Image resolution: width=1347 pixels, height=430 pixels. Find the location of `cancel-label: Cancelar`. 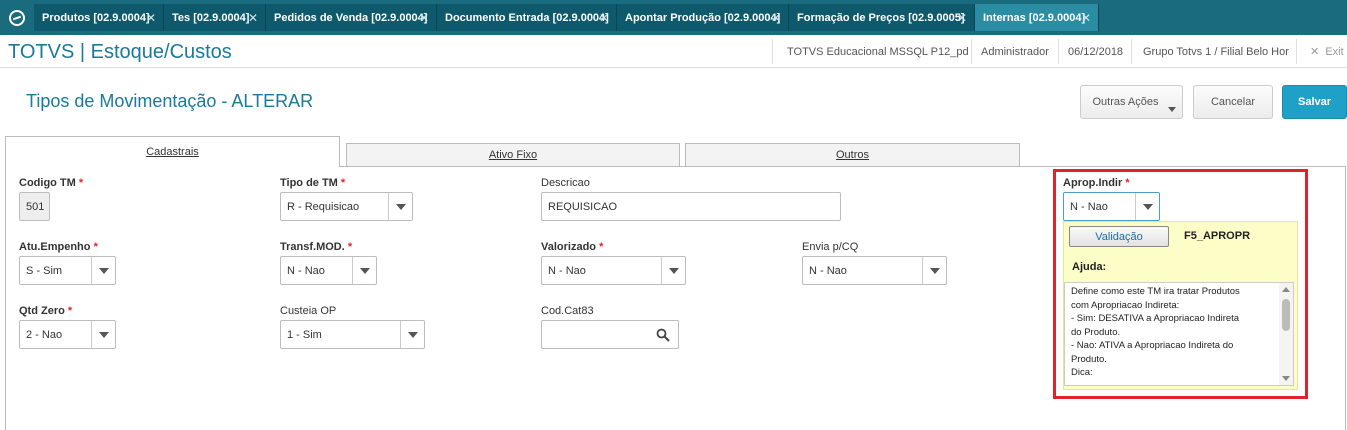

cancel-label: Cancelar is located at coordinates (1233, 102).